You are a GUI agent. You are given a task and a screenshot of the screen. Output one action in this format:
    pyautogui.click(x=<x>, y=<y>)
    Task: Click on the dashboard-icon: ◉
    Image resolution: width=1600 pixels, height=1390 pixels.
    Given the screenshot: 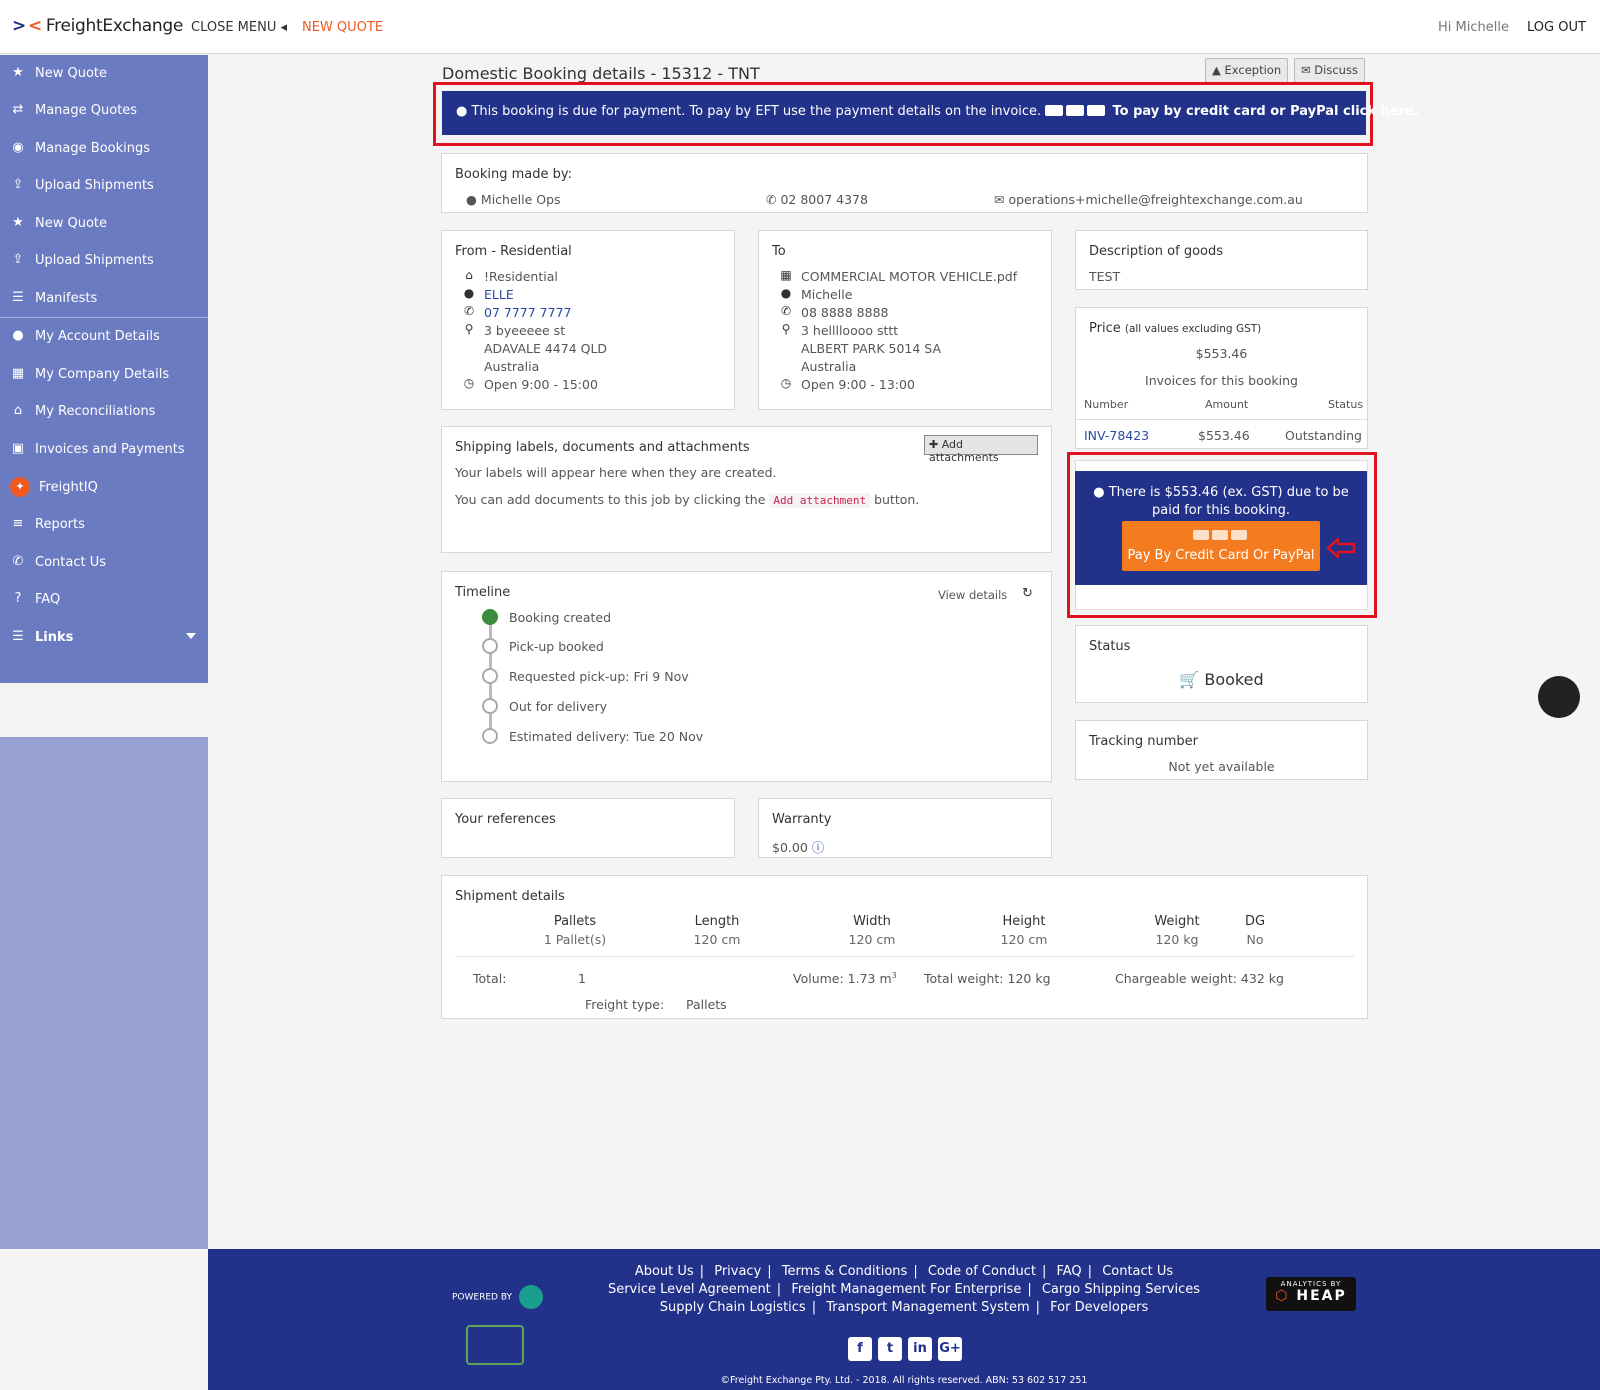 What is the action you would take?
    pyautogui.click(x=18, y=147)
    